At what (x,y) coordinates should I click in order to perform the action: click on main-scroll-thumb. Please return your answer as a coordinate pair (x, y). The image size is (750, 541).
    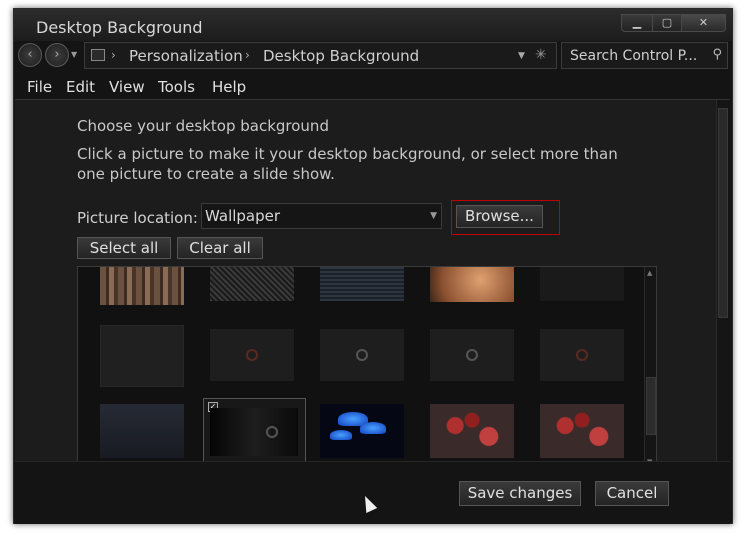
    Looking at the image, I should click on (723, 213).